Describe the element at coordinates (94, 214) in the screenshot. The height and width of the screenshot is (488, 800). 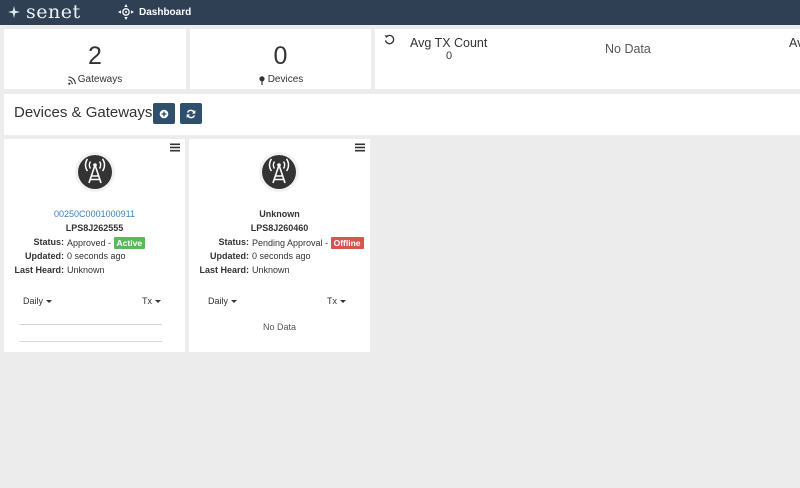
I see `gateway-eui-link: 00250C0001000911` at that location.